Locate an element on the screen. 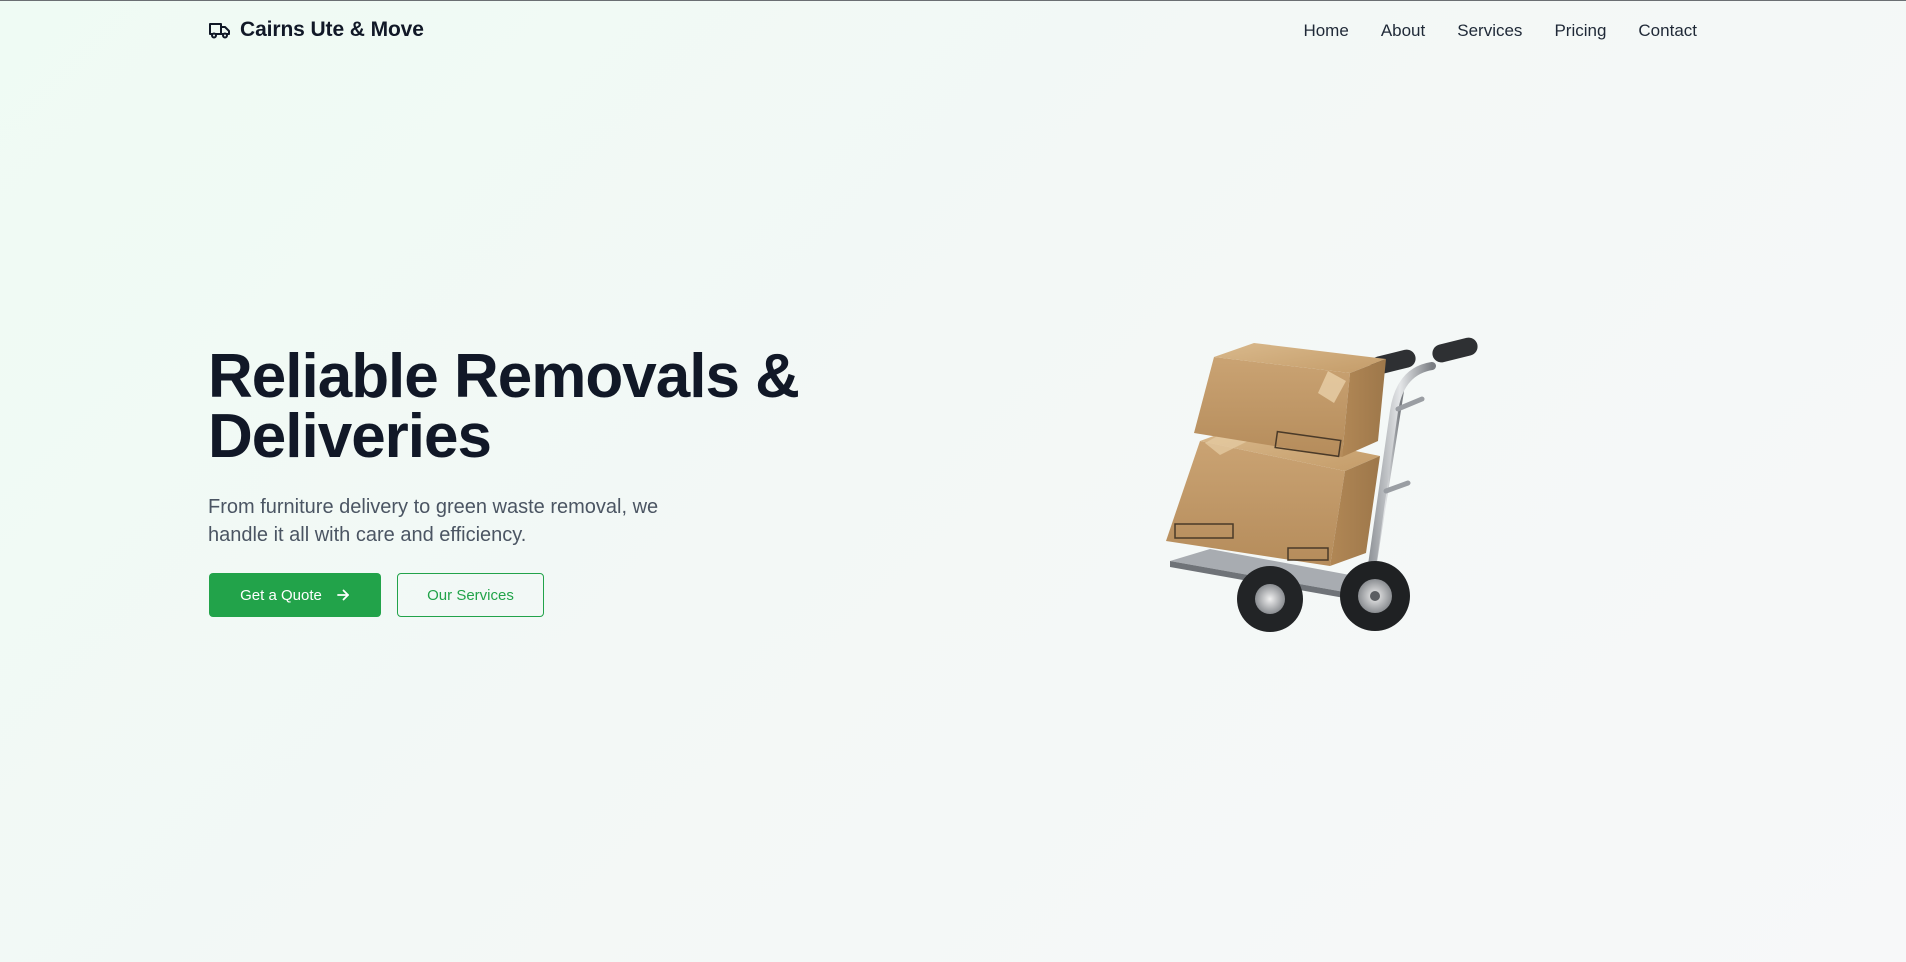  nav-menu: Home About Services Pricing Contact is located at coordinates (1500, 31).